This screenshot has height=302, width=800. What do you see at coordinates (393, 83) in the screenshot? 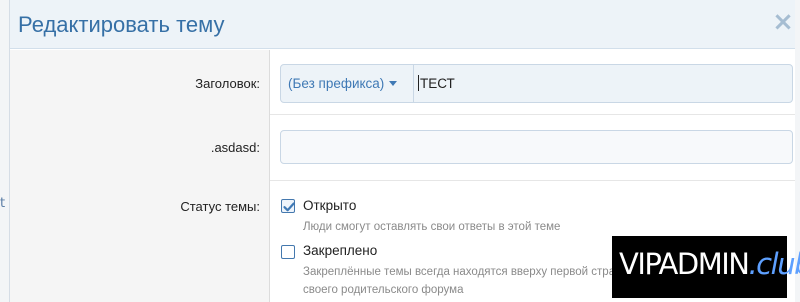
I see `chevron-down-icon` at bounding box center [393, 83].